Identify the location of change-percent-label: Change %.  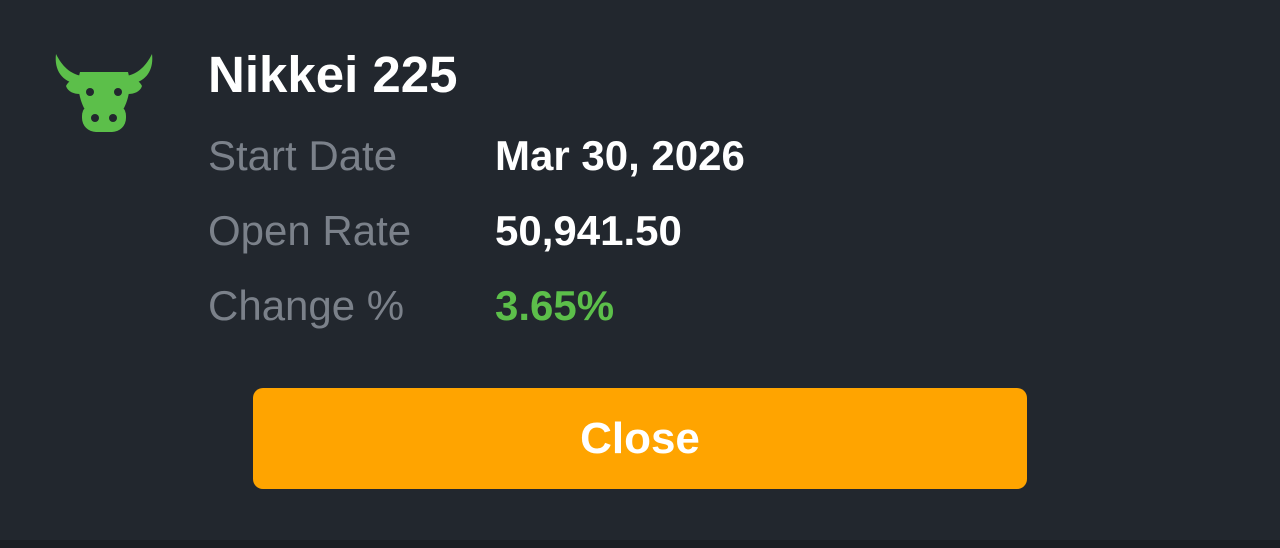
(306, 305).